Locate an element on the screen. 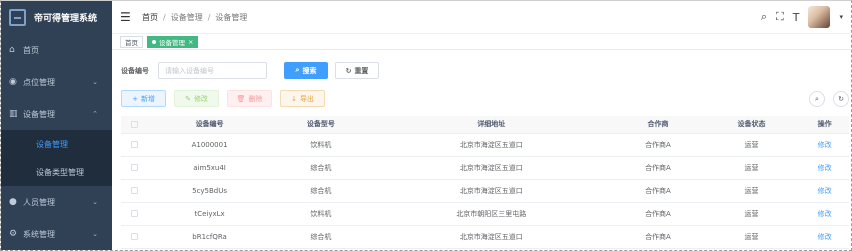 The height and width of the screenshot is (251, 852). device-icon: ▥ is located at coordinates (13, 114).